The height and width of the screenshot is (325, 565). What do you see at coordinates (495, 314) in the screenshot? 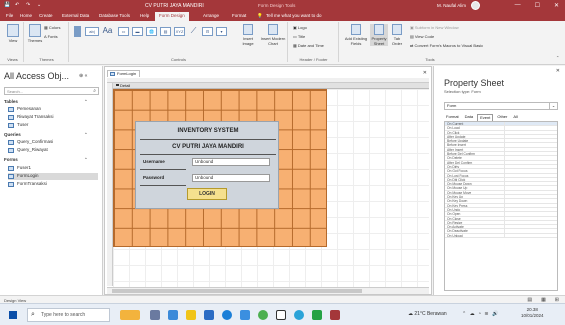
I see `volume-icon: 🔊` at bounding box center [495, 314].